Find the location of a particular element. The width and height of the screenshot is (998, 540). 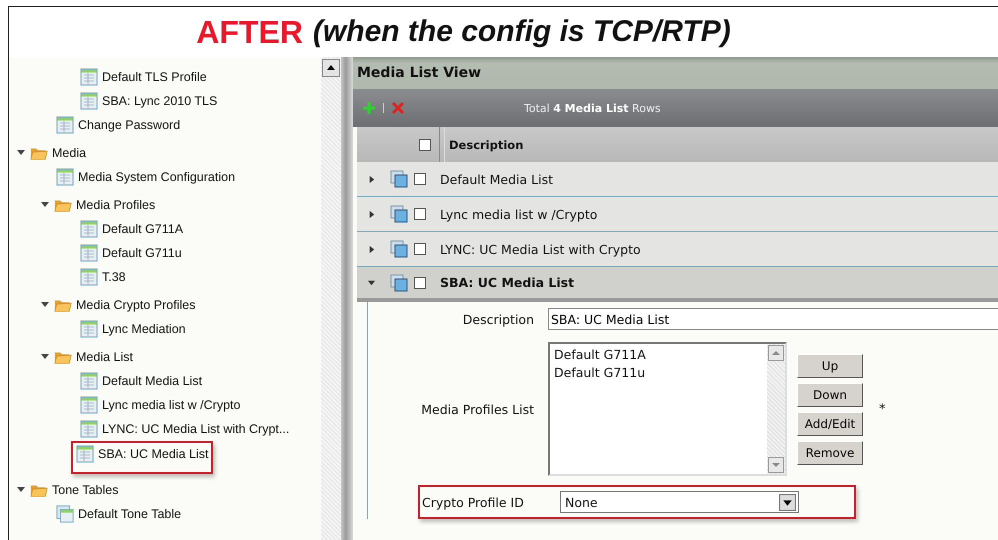

field-label: Description is located at coordinates (498, 319).